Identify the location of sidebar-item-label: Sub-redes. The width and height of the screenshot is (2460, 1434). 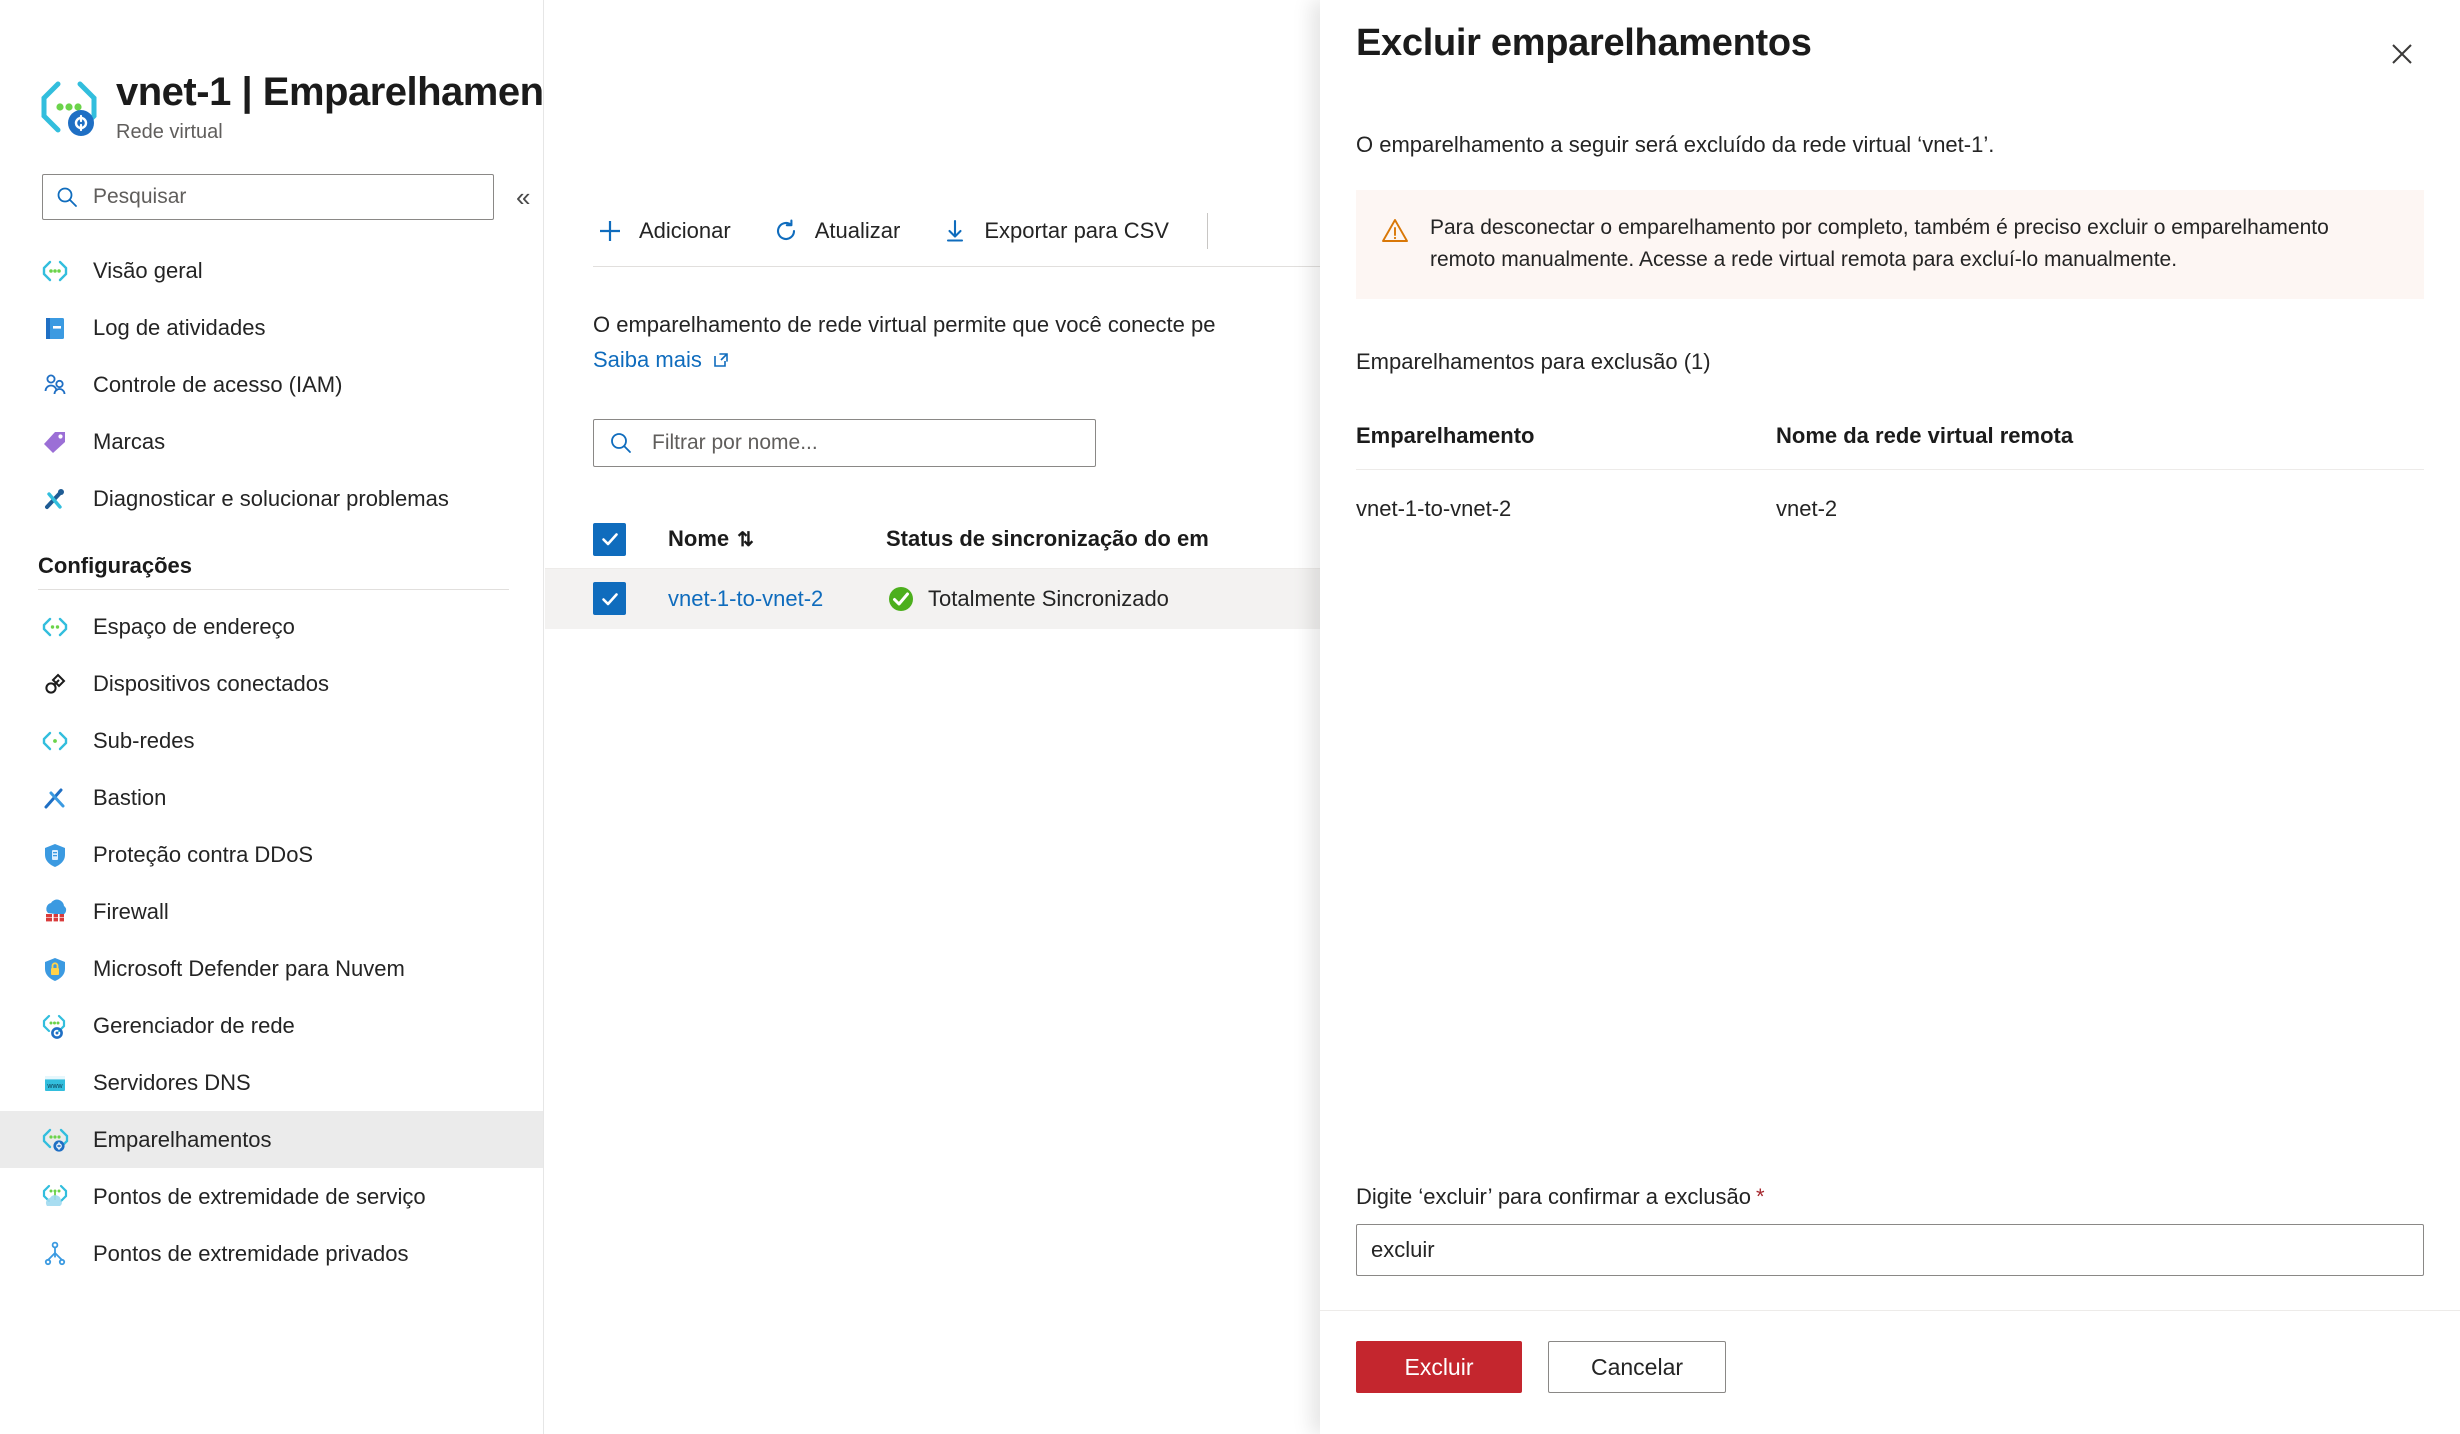
(144, 740).